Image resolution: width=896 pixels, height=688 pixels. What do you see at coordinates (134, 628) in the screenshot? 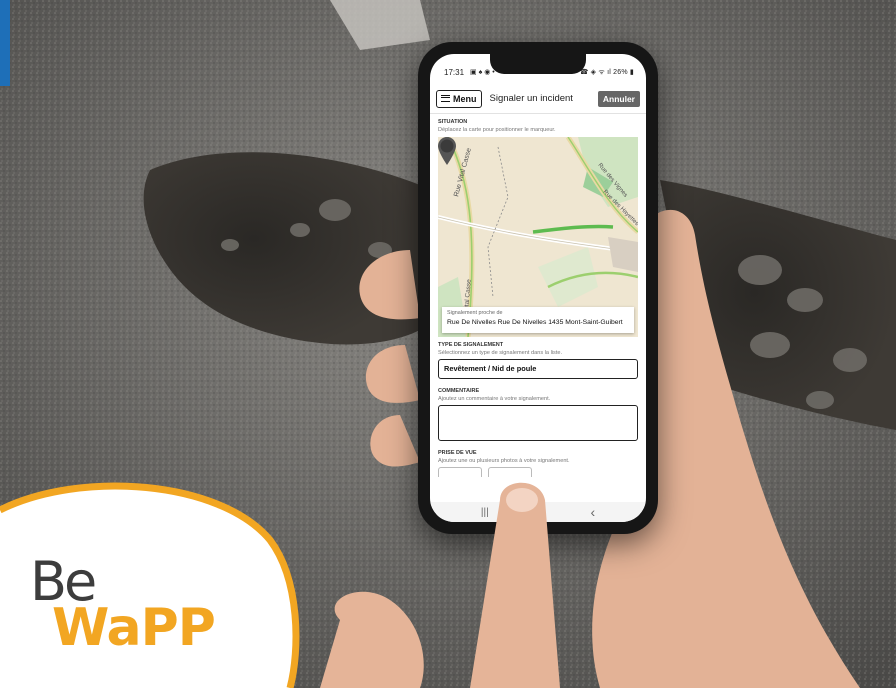
I see `logo-text-wapp: WaPP` at bounding box center [134, 628].